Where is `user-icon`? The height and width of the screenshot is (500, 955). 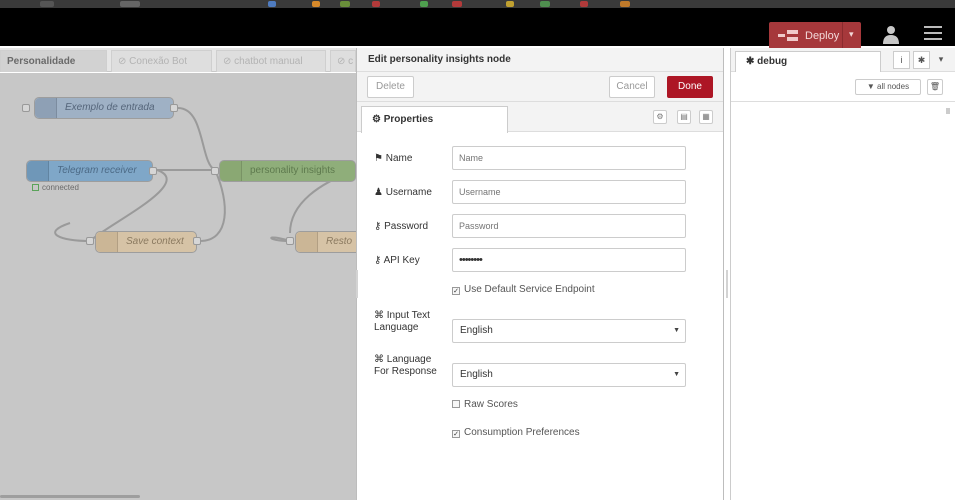
user-icon is located at coordinates (891, 35).